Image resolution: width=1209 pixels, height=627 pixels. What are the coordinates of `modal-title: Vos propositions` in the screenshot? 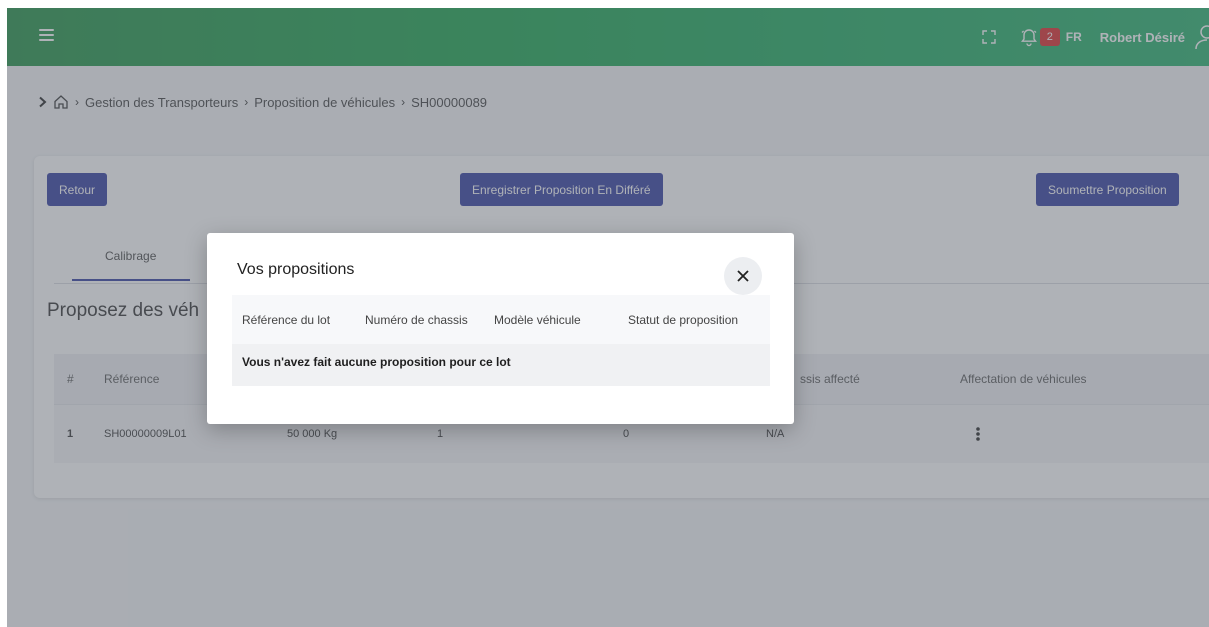 It's located at (296, 269).